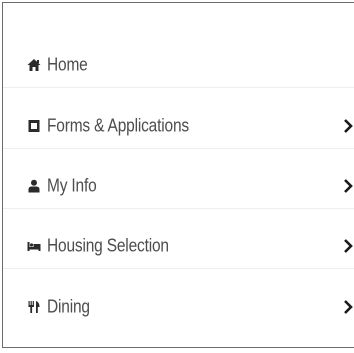 This screenshot has height=353, width=354. Describe the element at coordinates (67, 64) in the screenshot. I see `sidebar-item-label: Home` at that location.